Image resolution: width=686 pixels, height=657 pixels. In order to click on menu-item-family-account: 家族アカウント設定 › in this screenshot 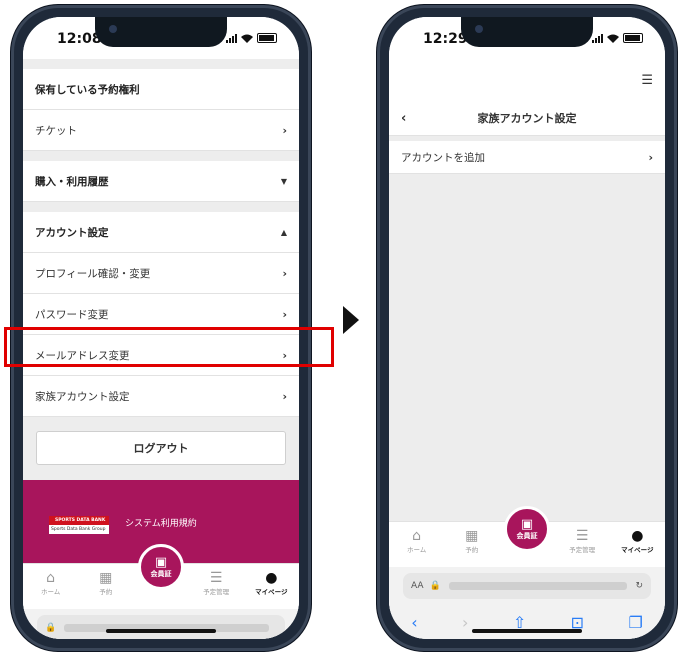, I will do `click(161, 396)`.